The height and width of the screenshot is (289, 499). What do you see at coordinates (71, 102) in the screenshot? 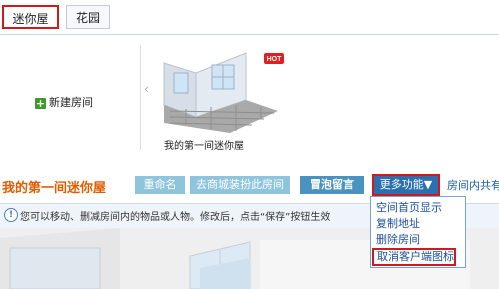
I see `new-room-label: 新建房间` at bounding box center [71, 102].